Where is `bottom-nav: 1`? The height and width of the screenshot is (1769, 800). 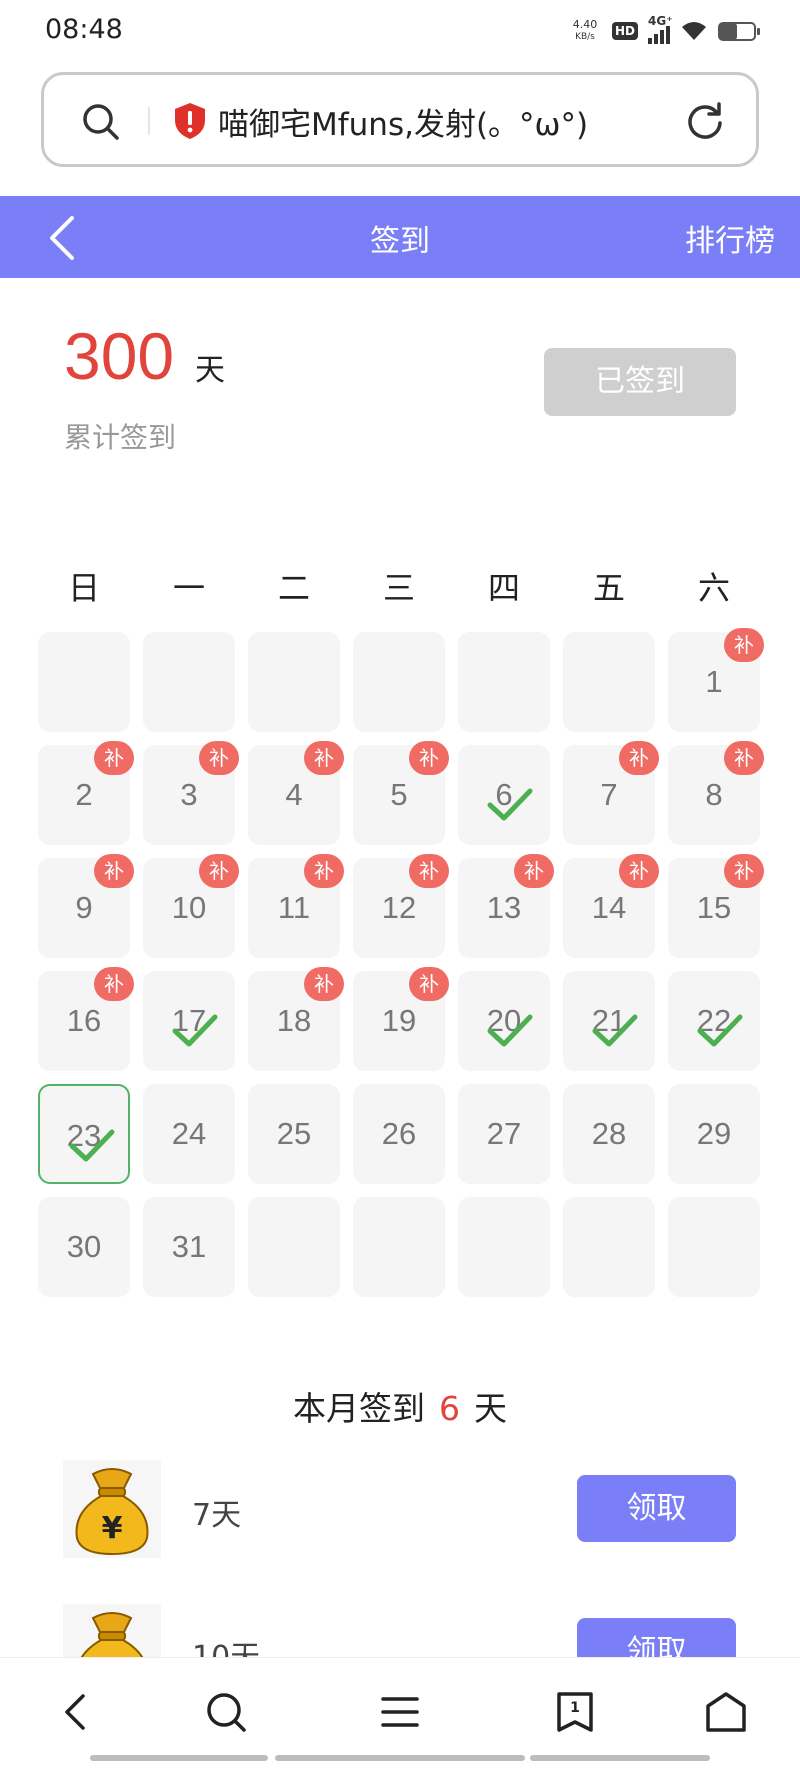
bottom-nav: 1 is located at coordinates (400, 1713).